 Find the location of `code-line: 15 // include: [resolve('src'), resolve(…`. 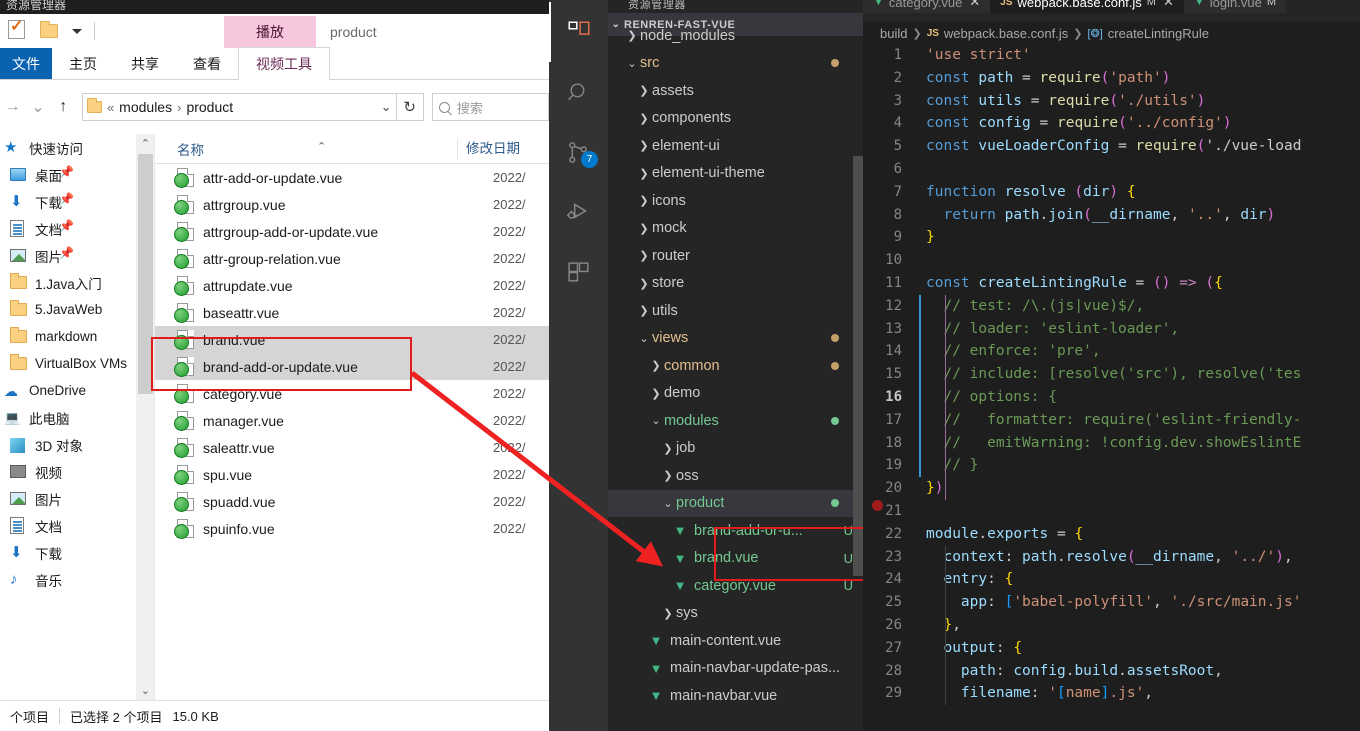

code-line: 15 // include: [resolve('src'), resolve(… is located at coordinates (1111, 374).